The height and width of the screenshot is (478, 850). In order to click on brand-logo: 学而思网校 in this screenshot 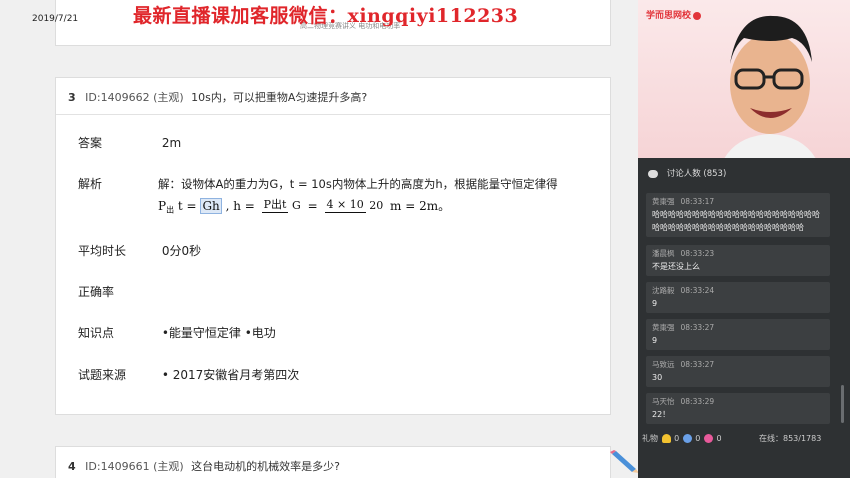, I will do `click(674, 14)`.